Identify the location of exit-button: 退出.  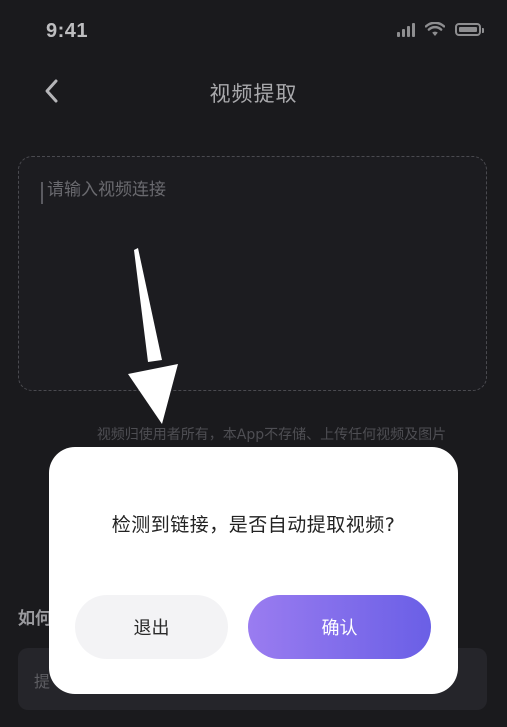
(151, 627).